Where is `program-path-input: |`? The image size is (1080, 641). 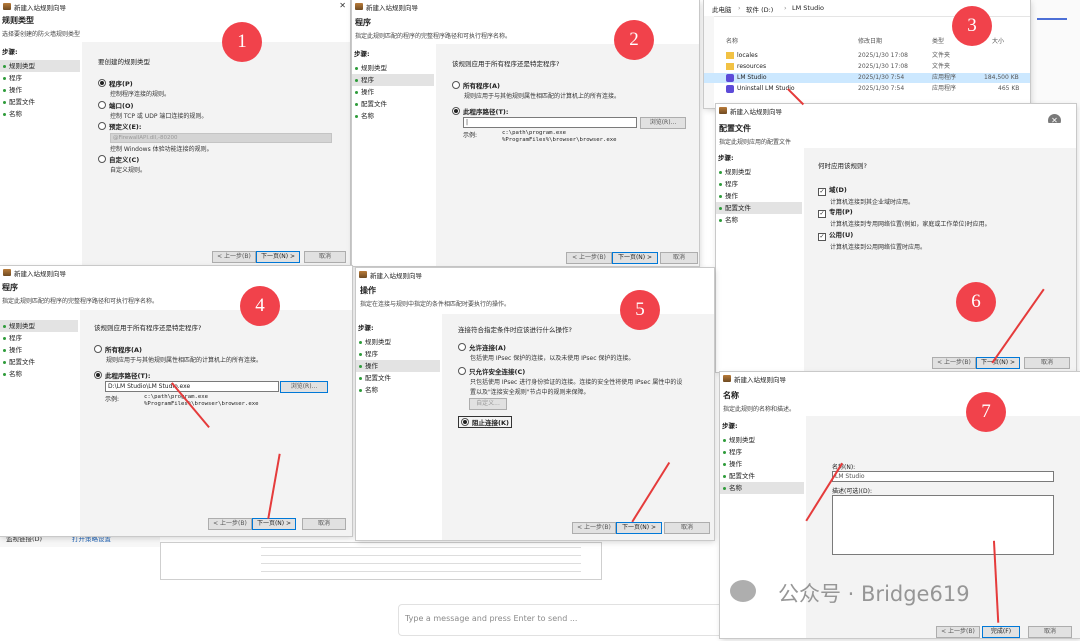
program-path-input: | is located at coordinates (550, 122).